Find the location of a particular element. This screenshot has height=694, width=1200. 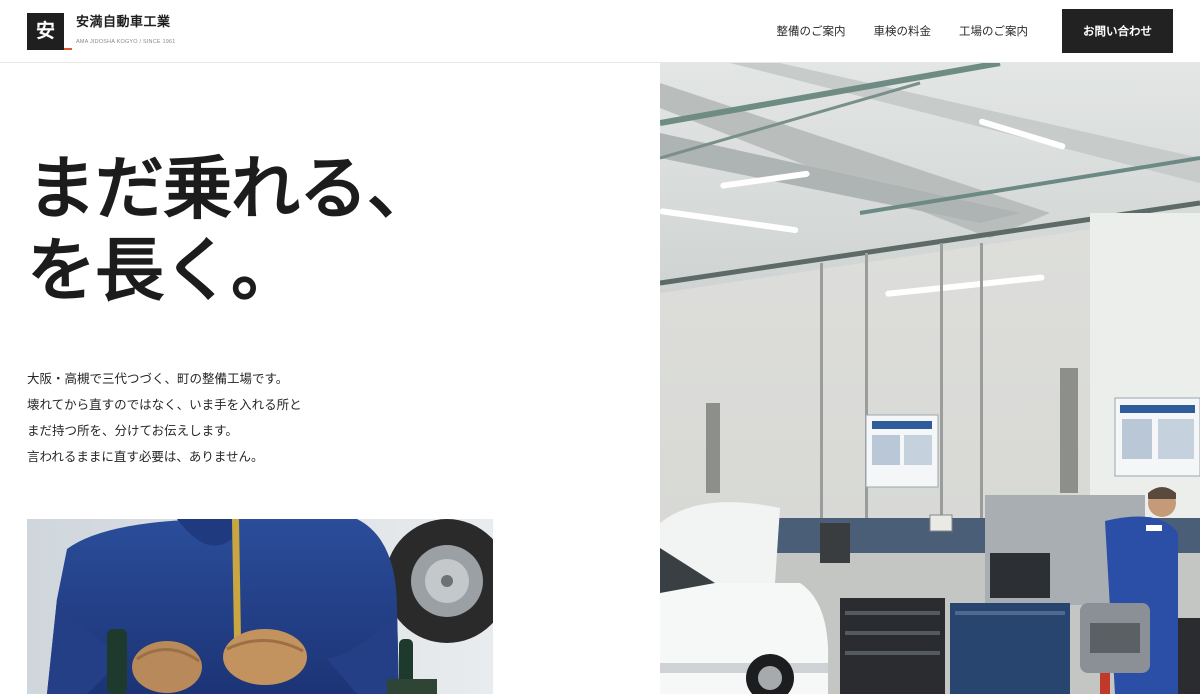

logo: 安 安満自動車工業 AMA JIDOSHA KOGYO / SINCE 1961 is located at coordinates (101, 32).